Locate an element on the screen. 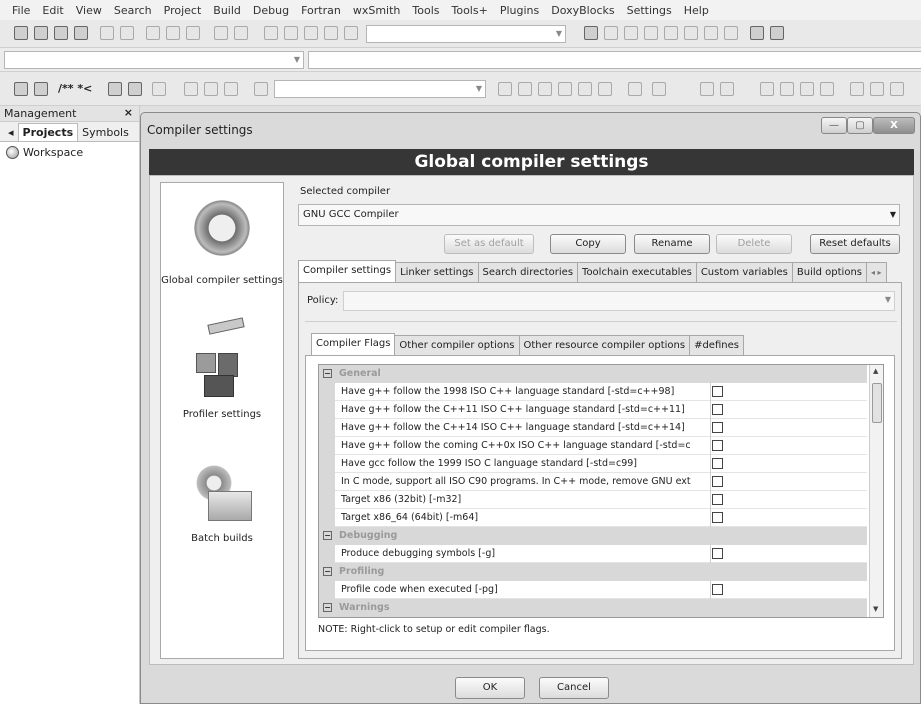 This screenshot has height=704, width=921. paste-icon is located at coordinates (193, 33).